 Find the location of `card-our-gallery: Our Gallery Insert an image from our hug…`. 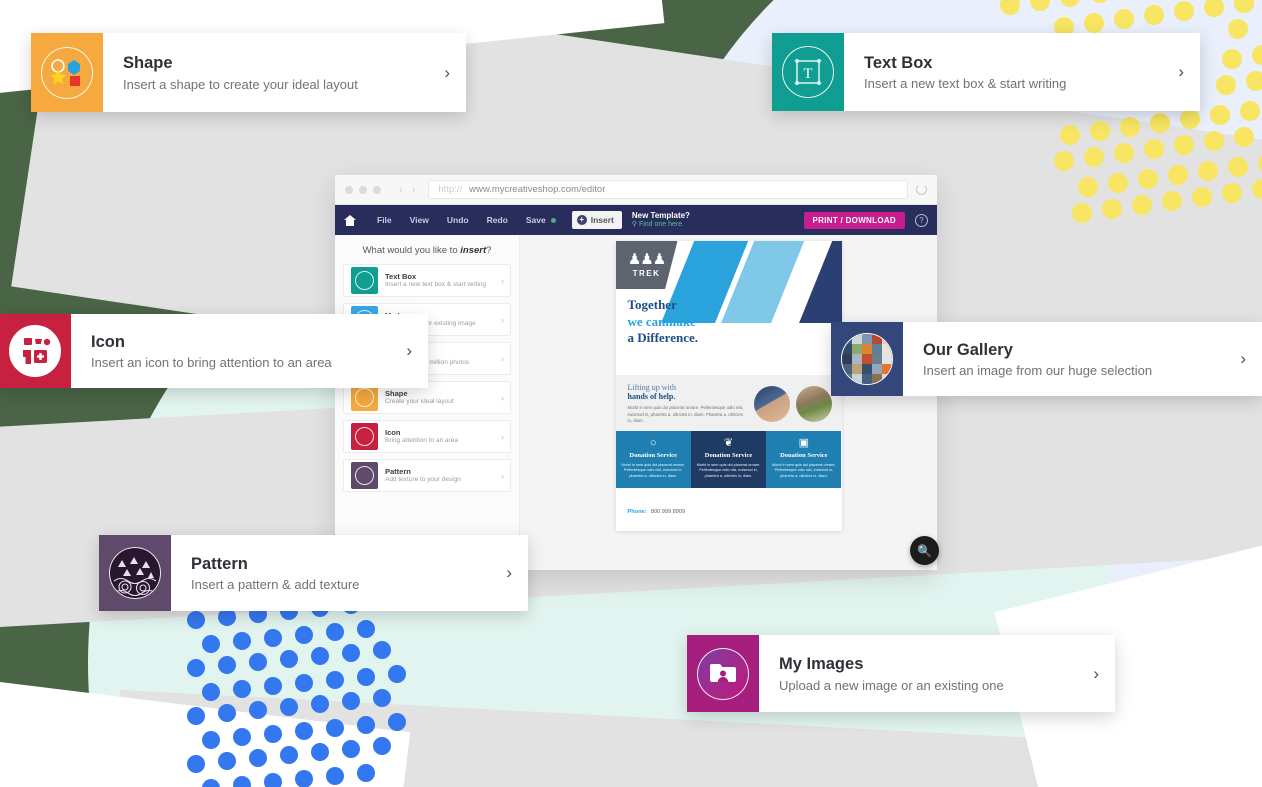

card-our-gallery: Our Gallery Insert an image from our hug… is located at coordinates (1046, 359).